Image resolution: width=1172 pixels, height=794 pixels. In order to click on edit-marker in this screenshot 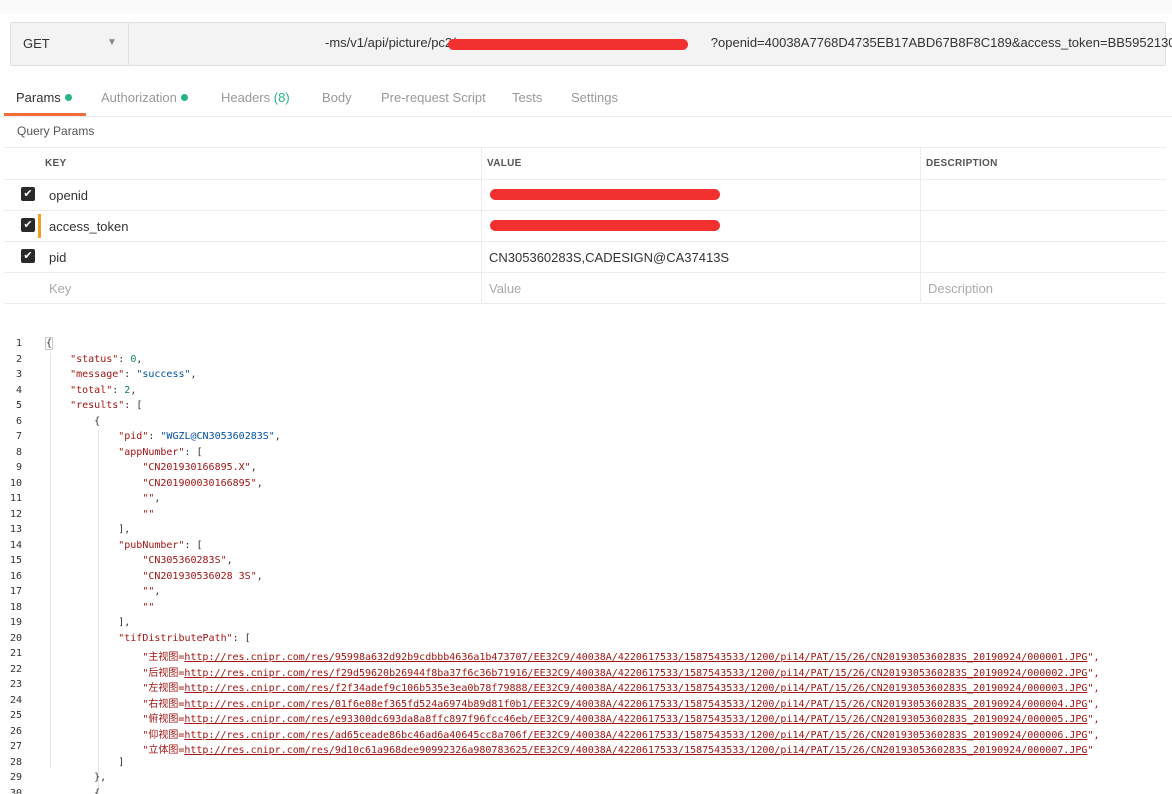, I will do `click(39, 226)`.